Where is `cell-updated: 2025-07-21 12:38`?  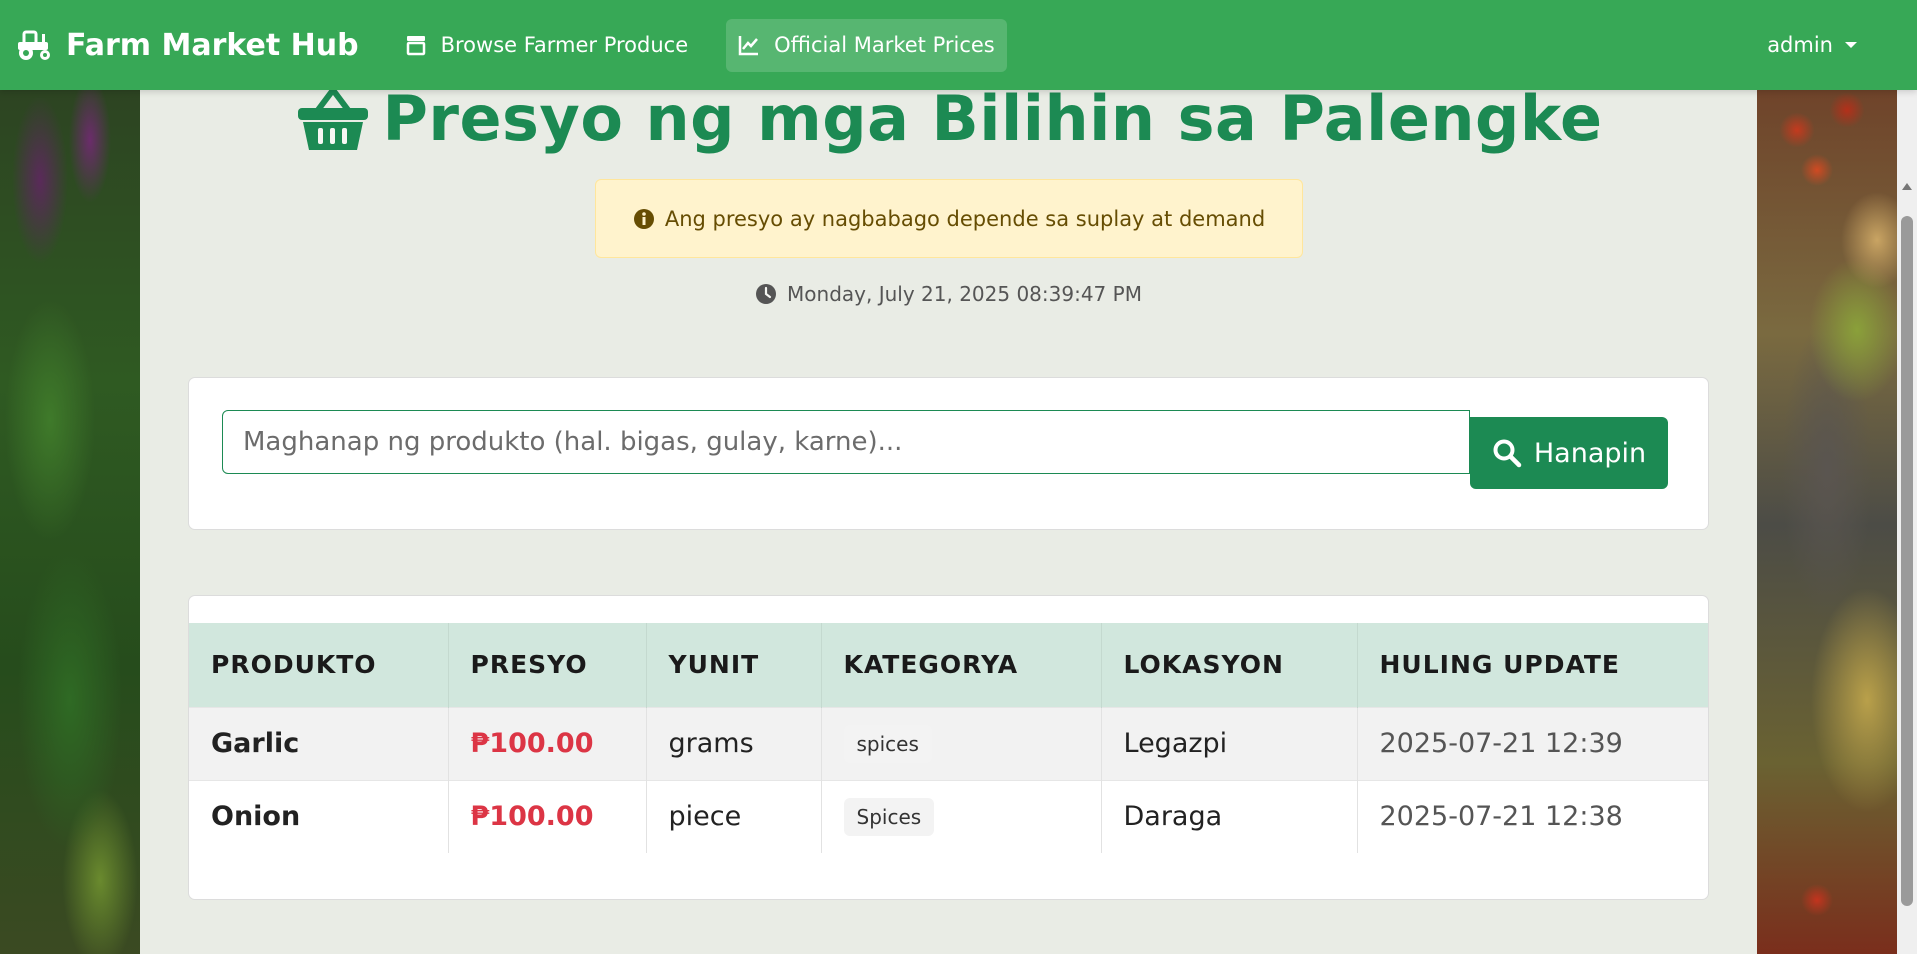
cell-updated: 2025-07-21 12:38 is located at coordinates (1532, 816).